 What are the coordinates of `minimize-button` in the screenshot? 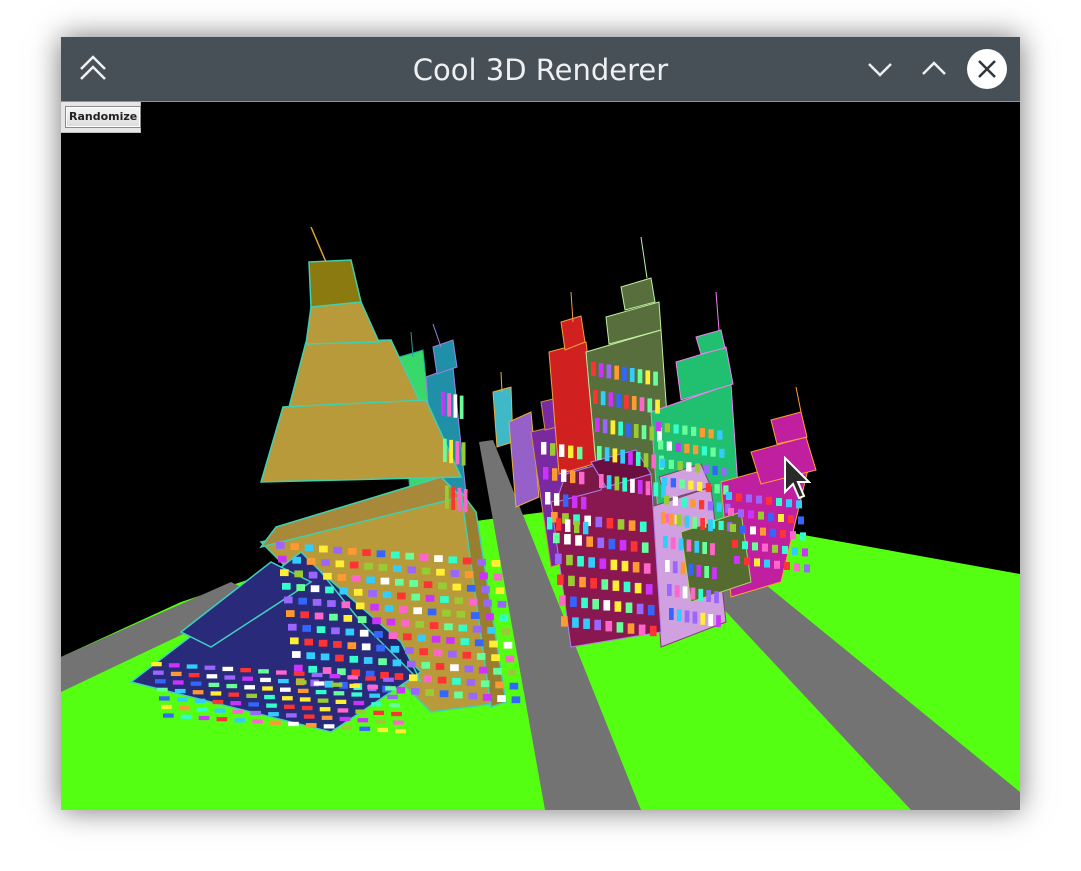 It's located at (880, 69).